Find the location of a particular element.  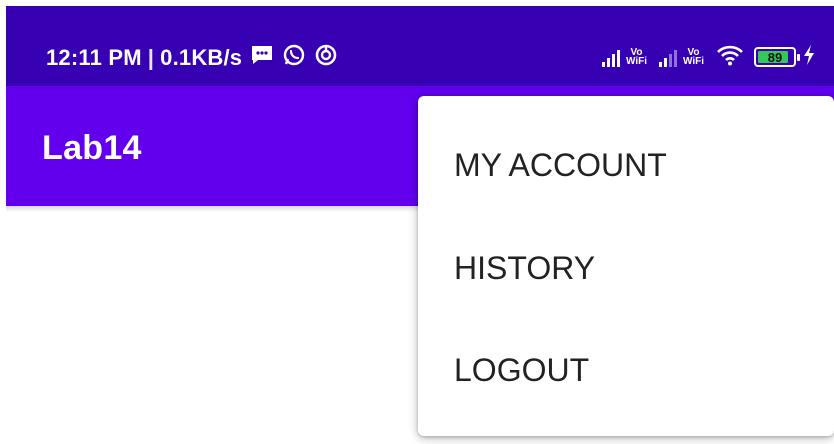

menu-item-my-account: MY ACCOUNT is located at coordinates (626, 165).